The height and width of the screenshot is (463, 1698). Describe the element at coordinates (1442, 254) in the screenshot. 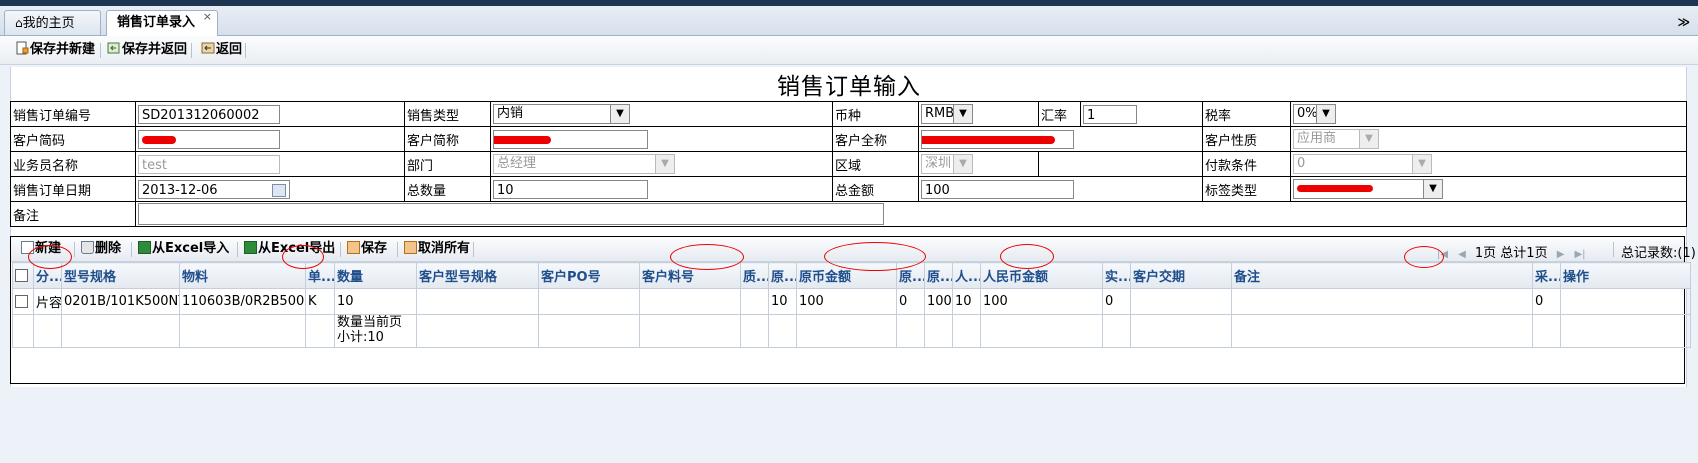

I see `first-page-icon: |◀` at that location.